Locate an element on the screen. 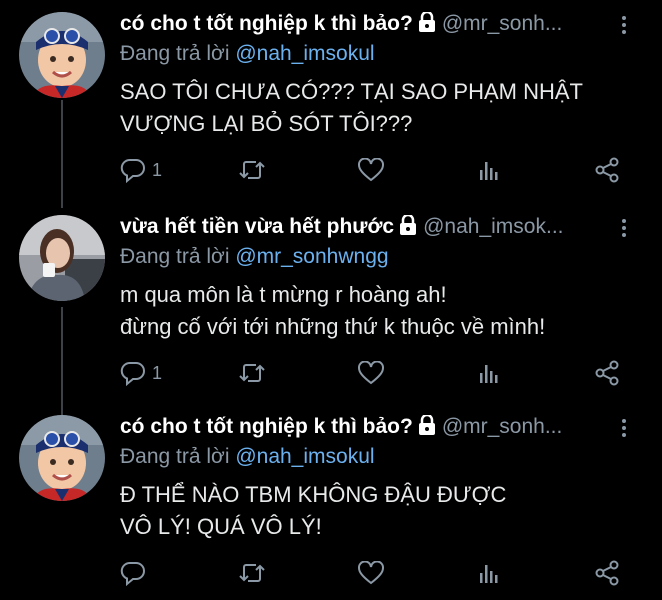 The width and height of the screenshot is (662, 600). tweet-text-line: VƯỢNG LẠI BỎ SÓT TÔI??? is located at coordinates (266, 123).